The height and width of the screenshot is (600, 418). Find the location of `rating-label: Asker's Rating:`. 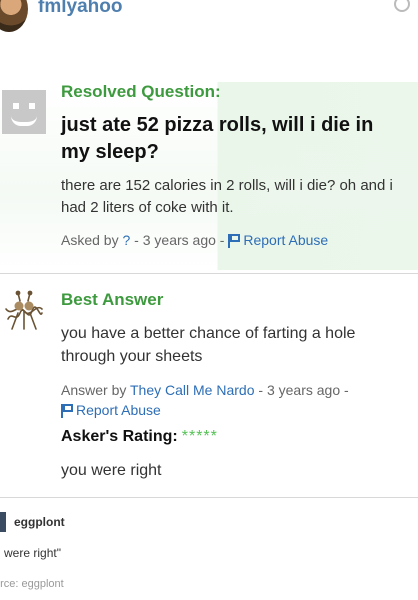

rating-label: Asker's Rating: is located at coordinates (119, 436).